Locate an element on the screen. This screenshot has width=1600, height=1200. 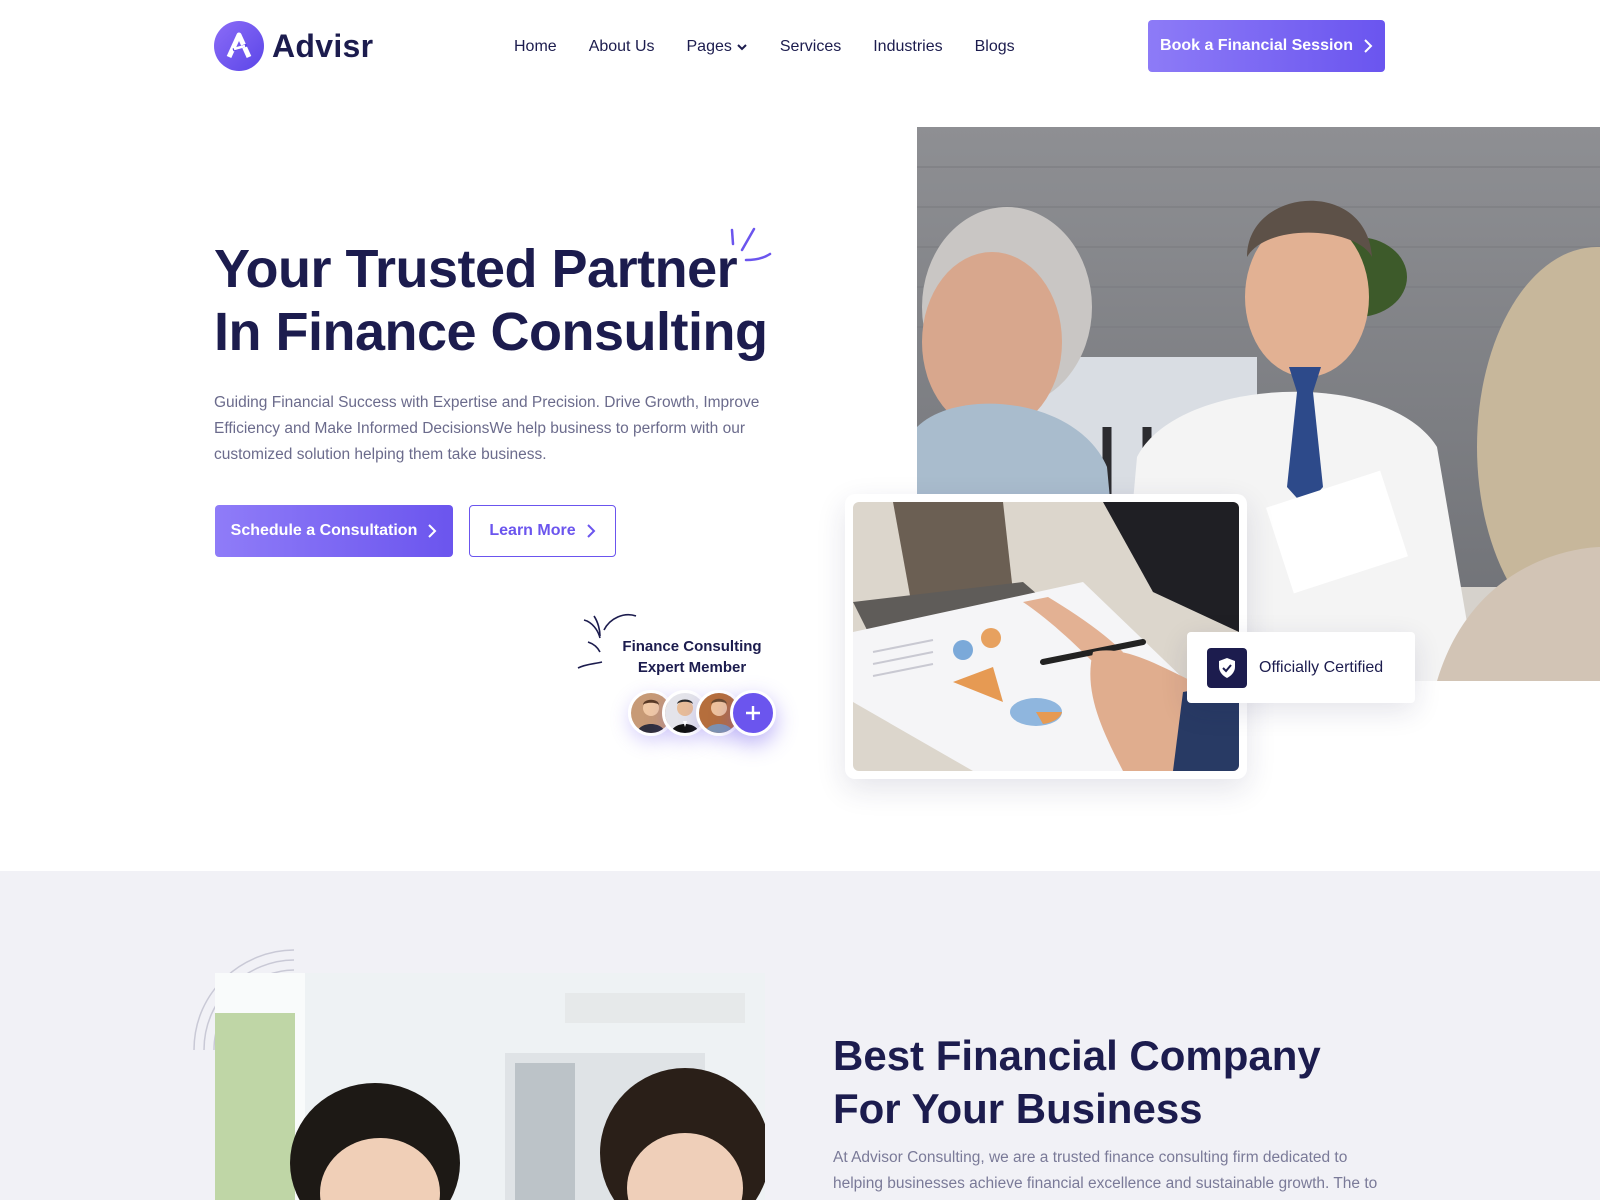
logo: Advisr is located at coordinates (293, 46).